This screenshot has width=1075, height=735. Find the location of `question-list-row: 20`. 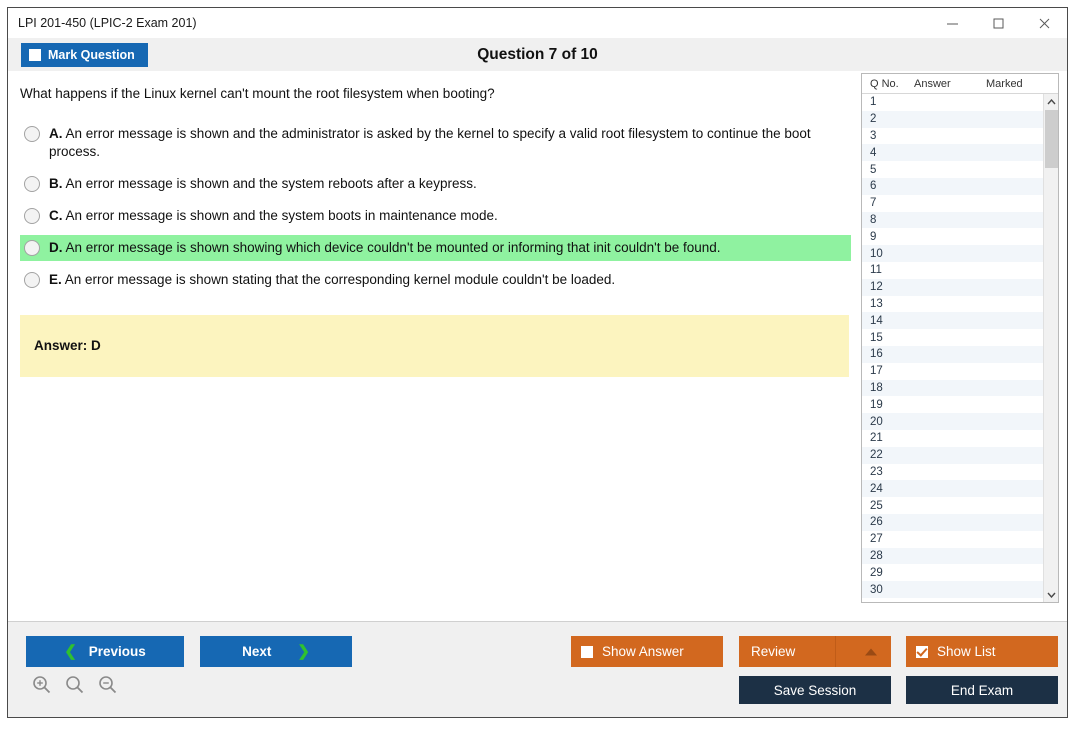

question-list-row: 20 is located at coordinates (952, 421).